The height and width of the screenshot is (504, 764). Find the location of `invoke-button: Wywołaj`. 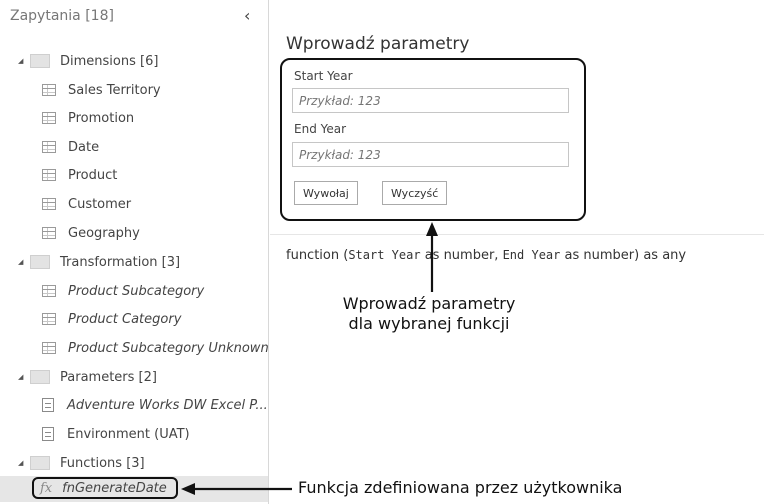

invoke-button: Wywołaj is located at coordinates (326, 193).